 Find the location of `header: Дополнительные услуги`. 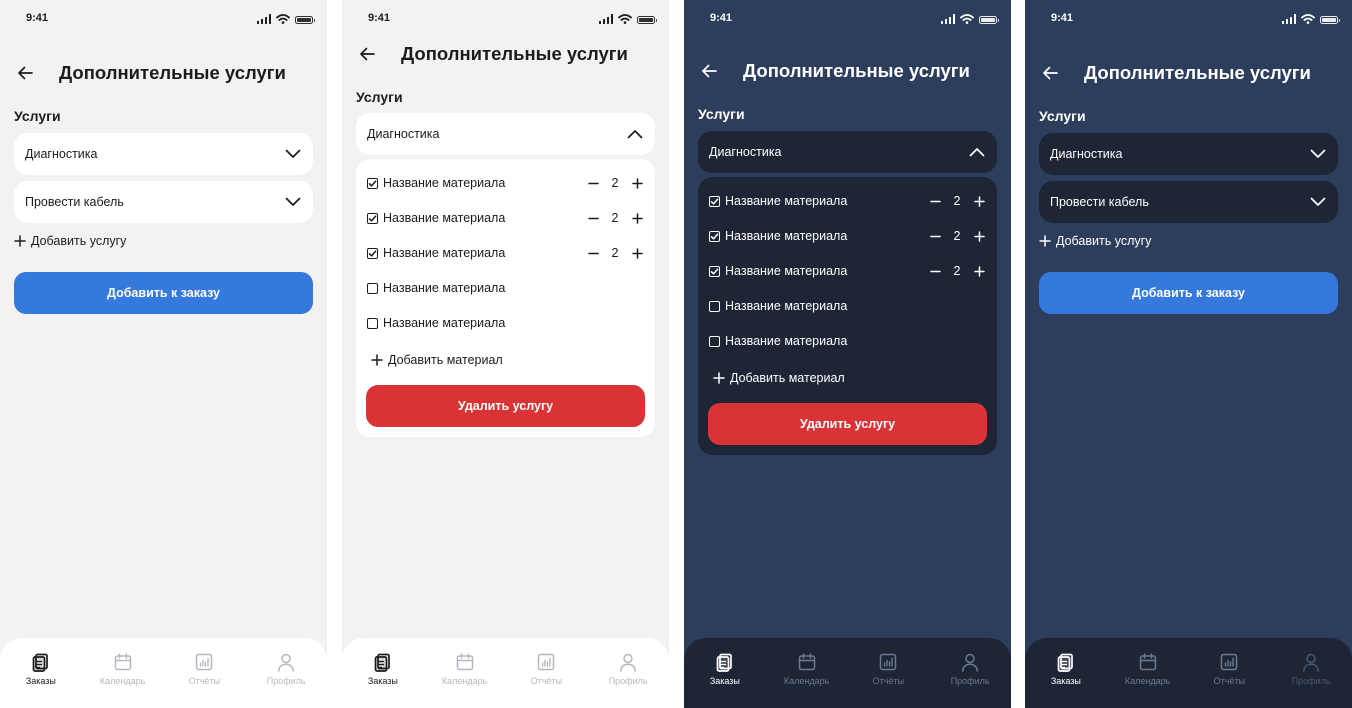

header: Дополнительные услуги is located at coordinates (1188, 73).